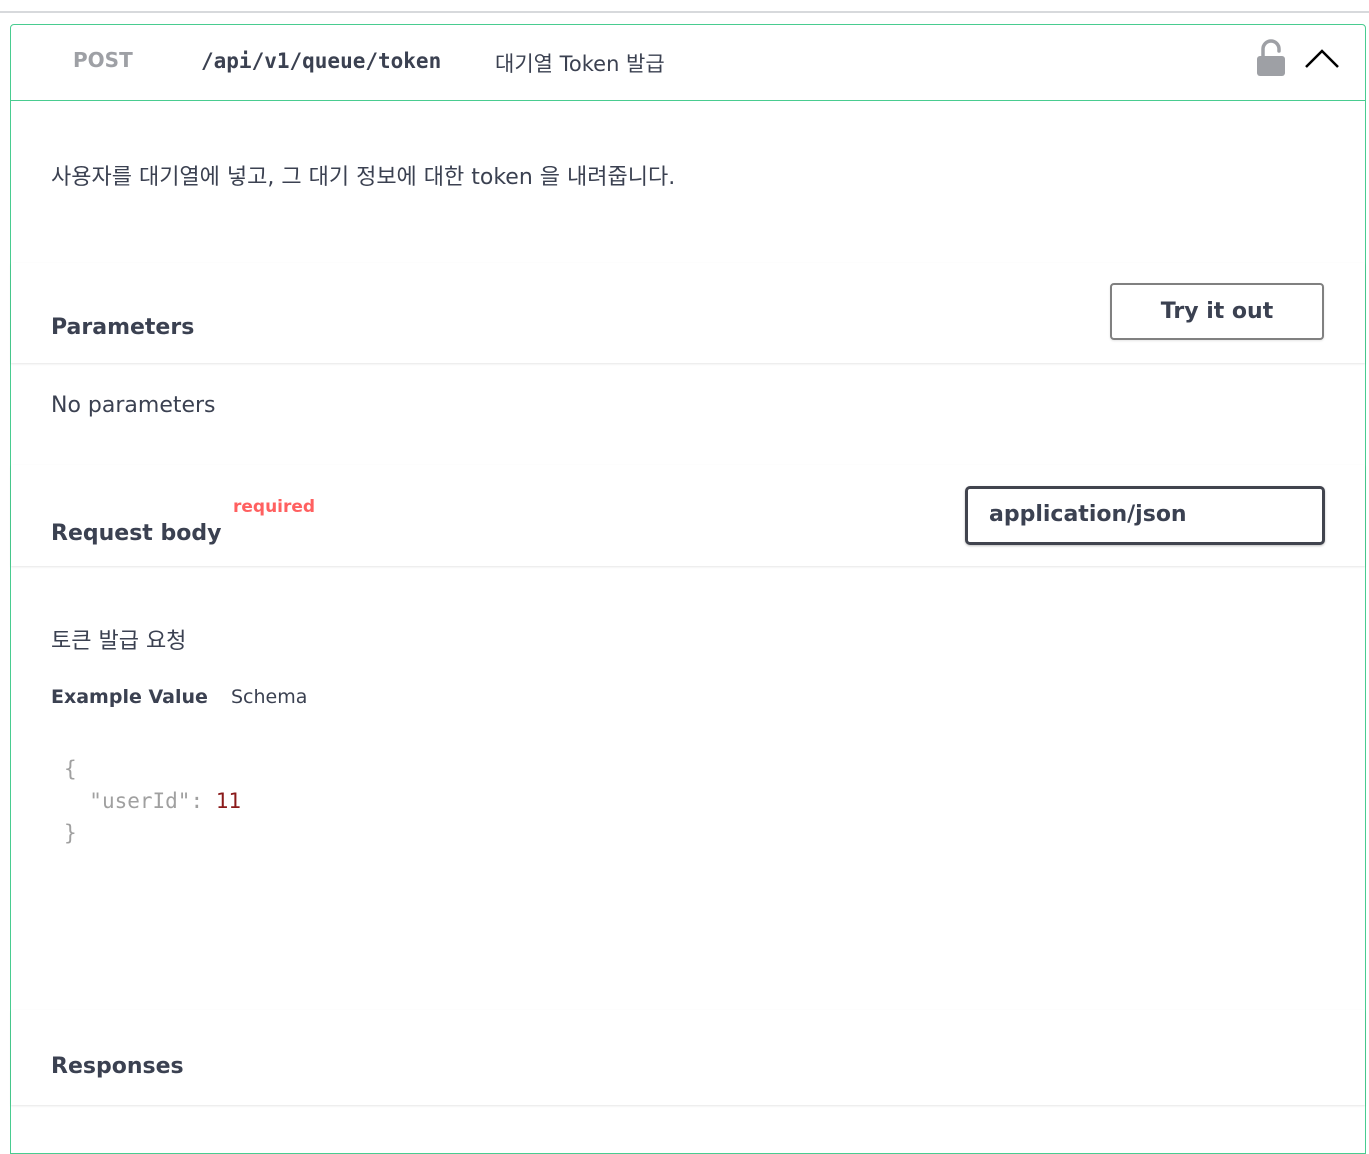 The image size is (1369, 1154). What do you see at coordinates (274, 507) in the screenshot?
I see `required-label: required` at bounding box center [274, 507].